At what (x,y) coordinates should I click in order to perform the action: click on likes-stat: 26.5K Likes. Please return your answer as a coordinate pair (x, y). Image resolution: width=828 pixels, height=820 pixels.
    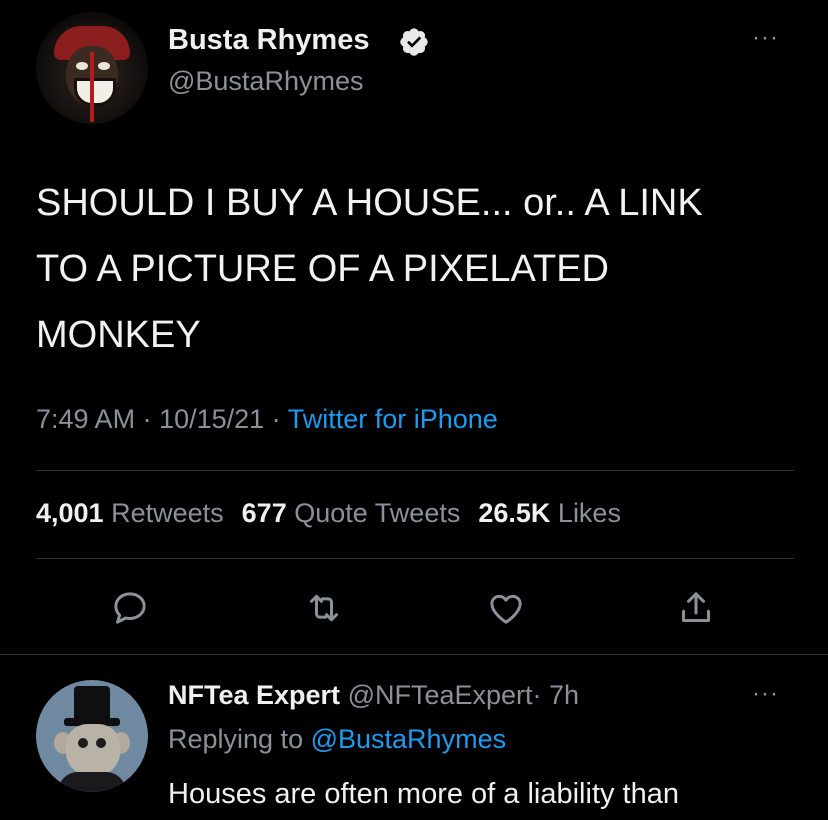
    Looking at the image, I should click on (549, 513).